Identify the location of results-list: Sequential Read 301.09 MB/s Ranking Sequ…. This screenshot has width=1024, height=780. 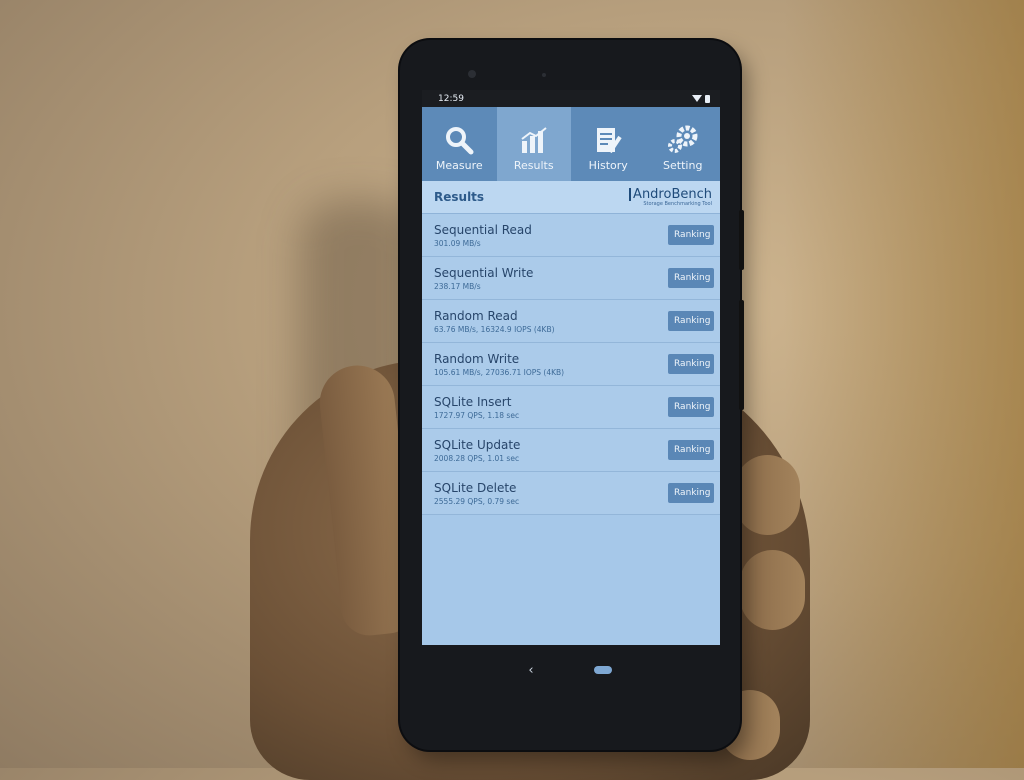
(571, 364).